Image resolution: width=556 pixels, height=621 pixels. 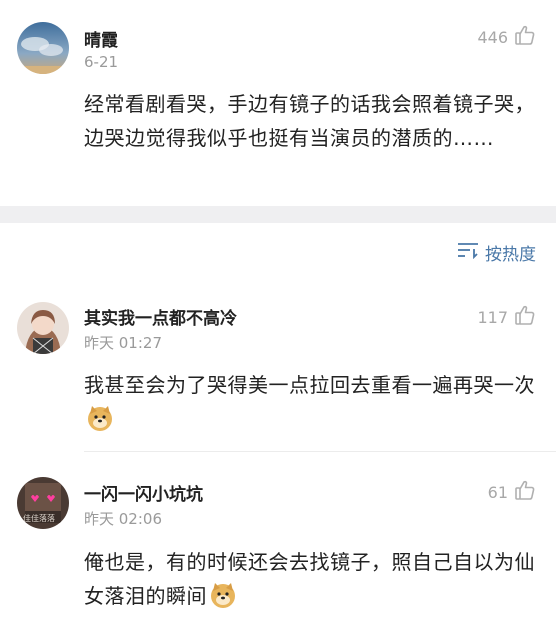 What do you see at coordinates (512, 492) in the screenshot?
I see `like-button: 61` at bounding box center [512, 492].